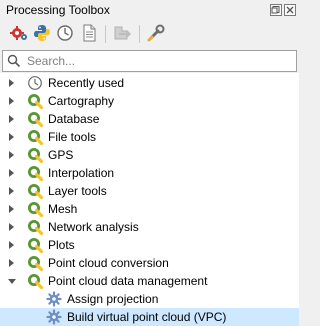 The width and height of the screenshot is (320, 326). Describe the element at coordinates (149, 209) in the screenshot. I see `tree-item-mesh: Mesh` at that location.